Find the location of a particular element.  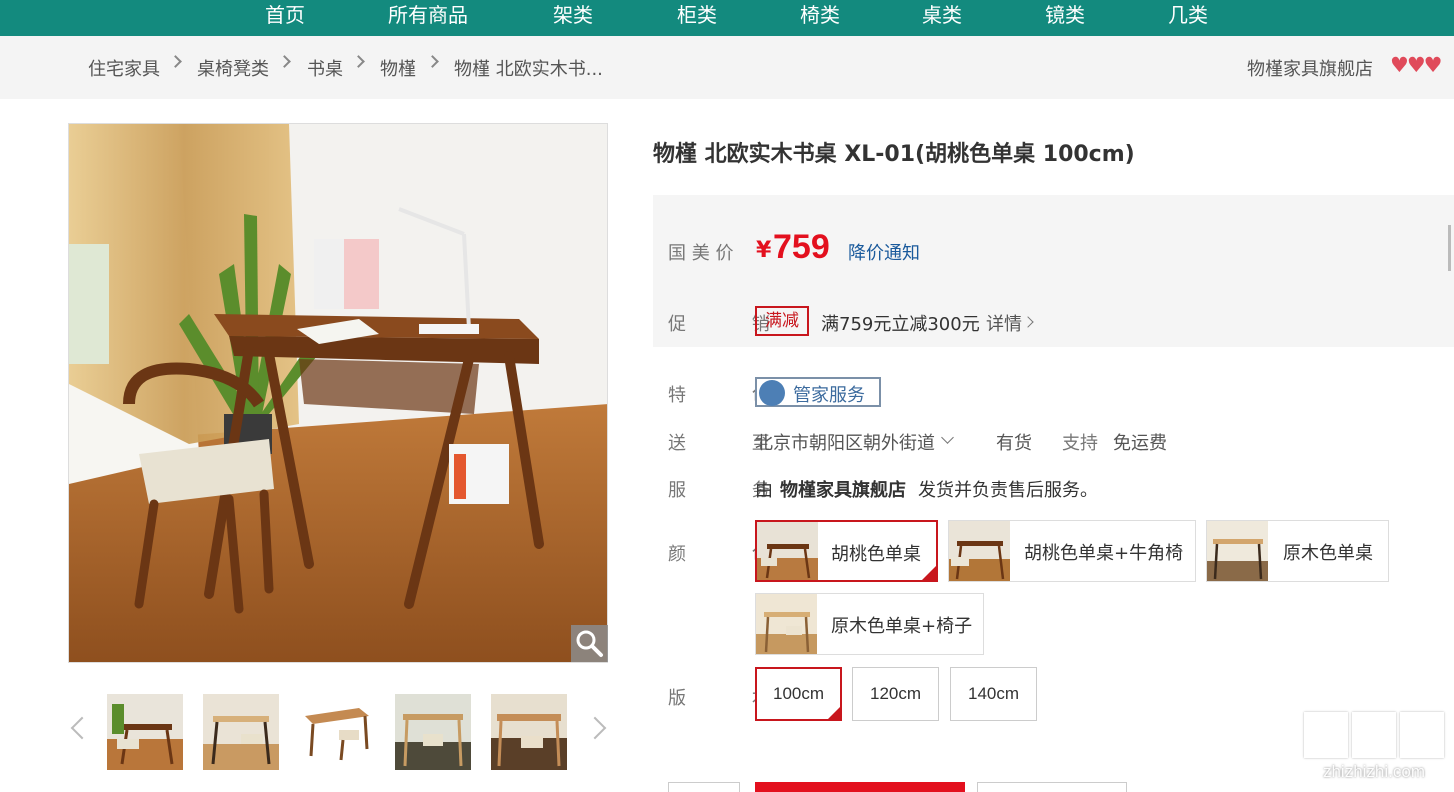

stock-status: 有货 is located at coordinates (1014, 443).